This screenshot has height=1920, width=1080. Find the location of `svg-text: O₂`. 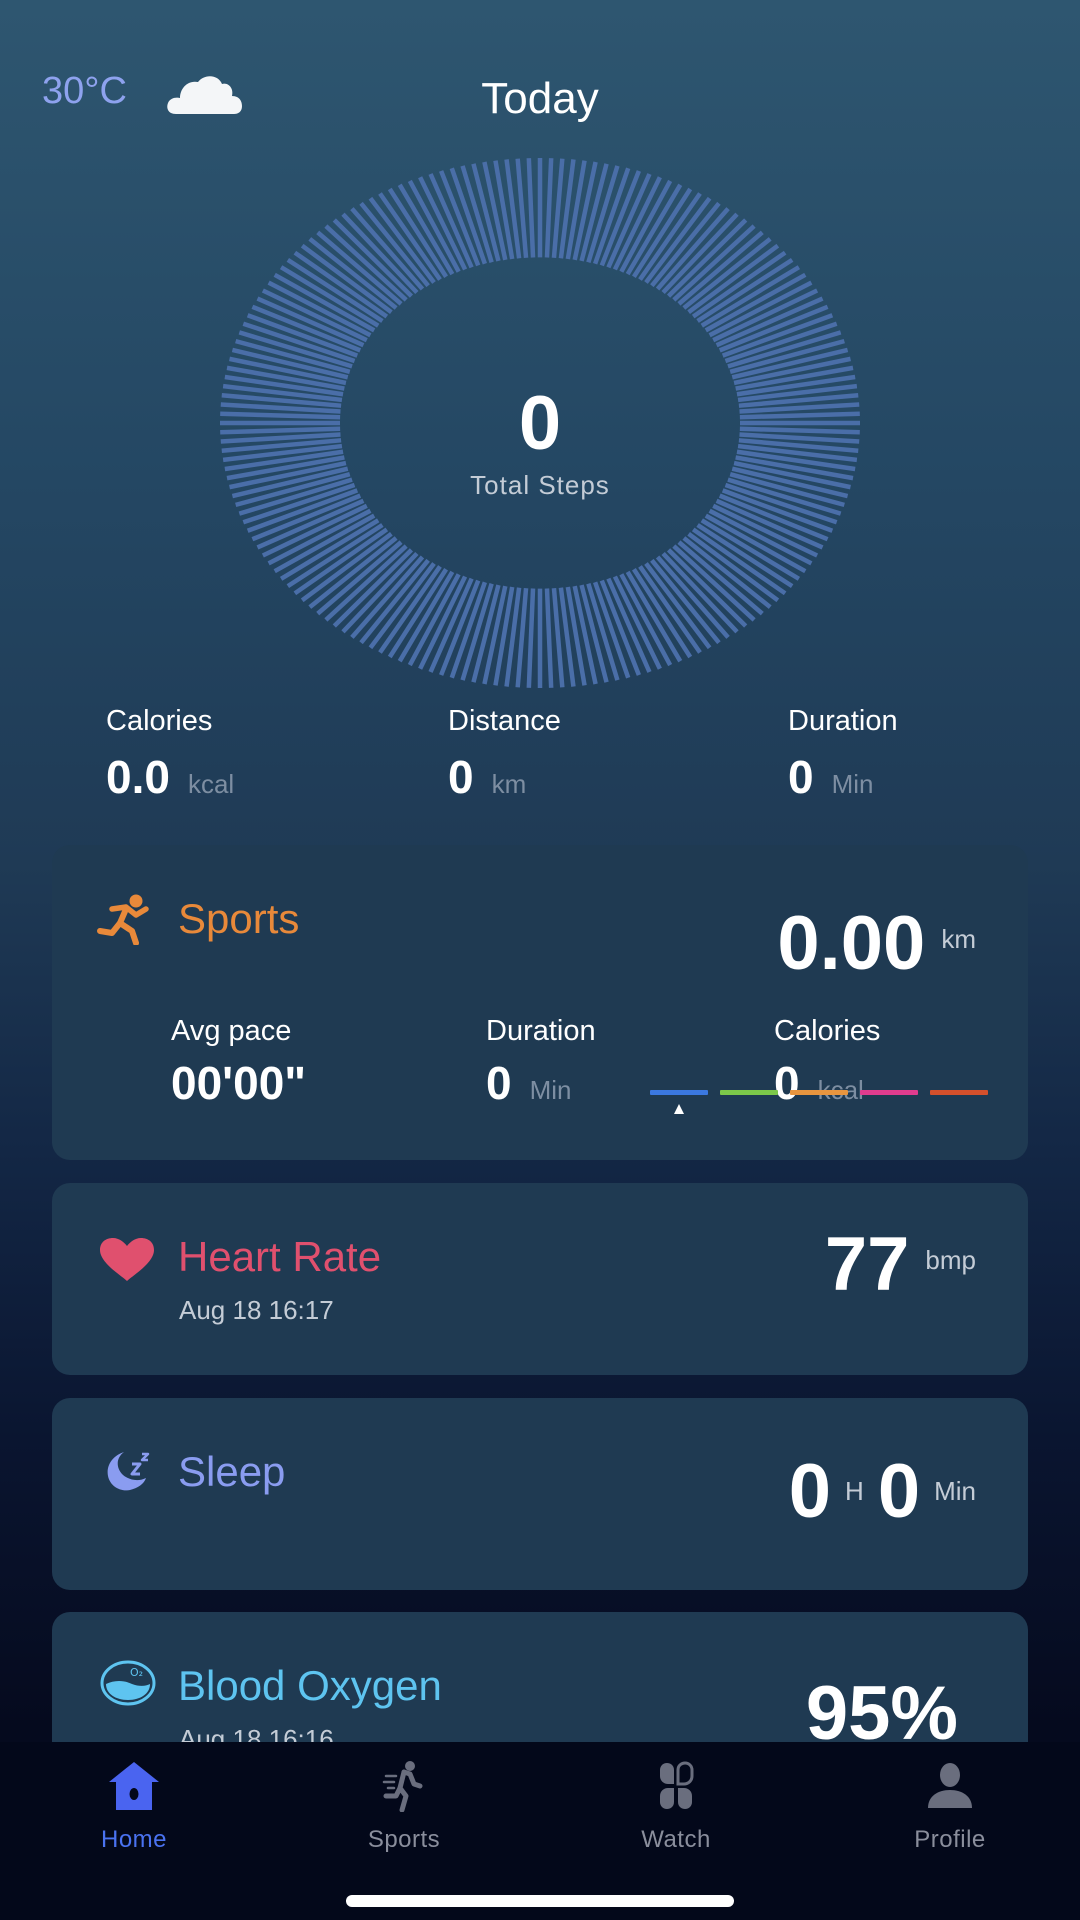

svg-text: O₂ is located at coordinates (136, 1672).